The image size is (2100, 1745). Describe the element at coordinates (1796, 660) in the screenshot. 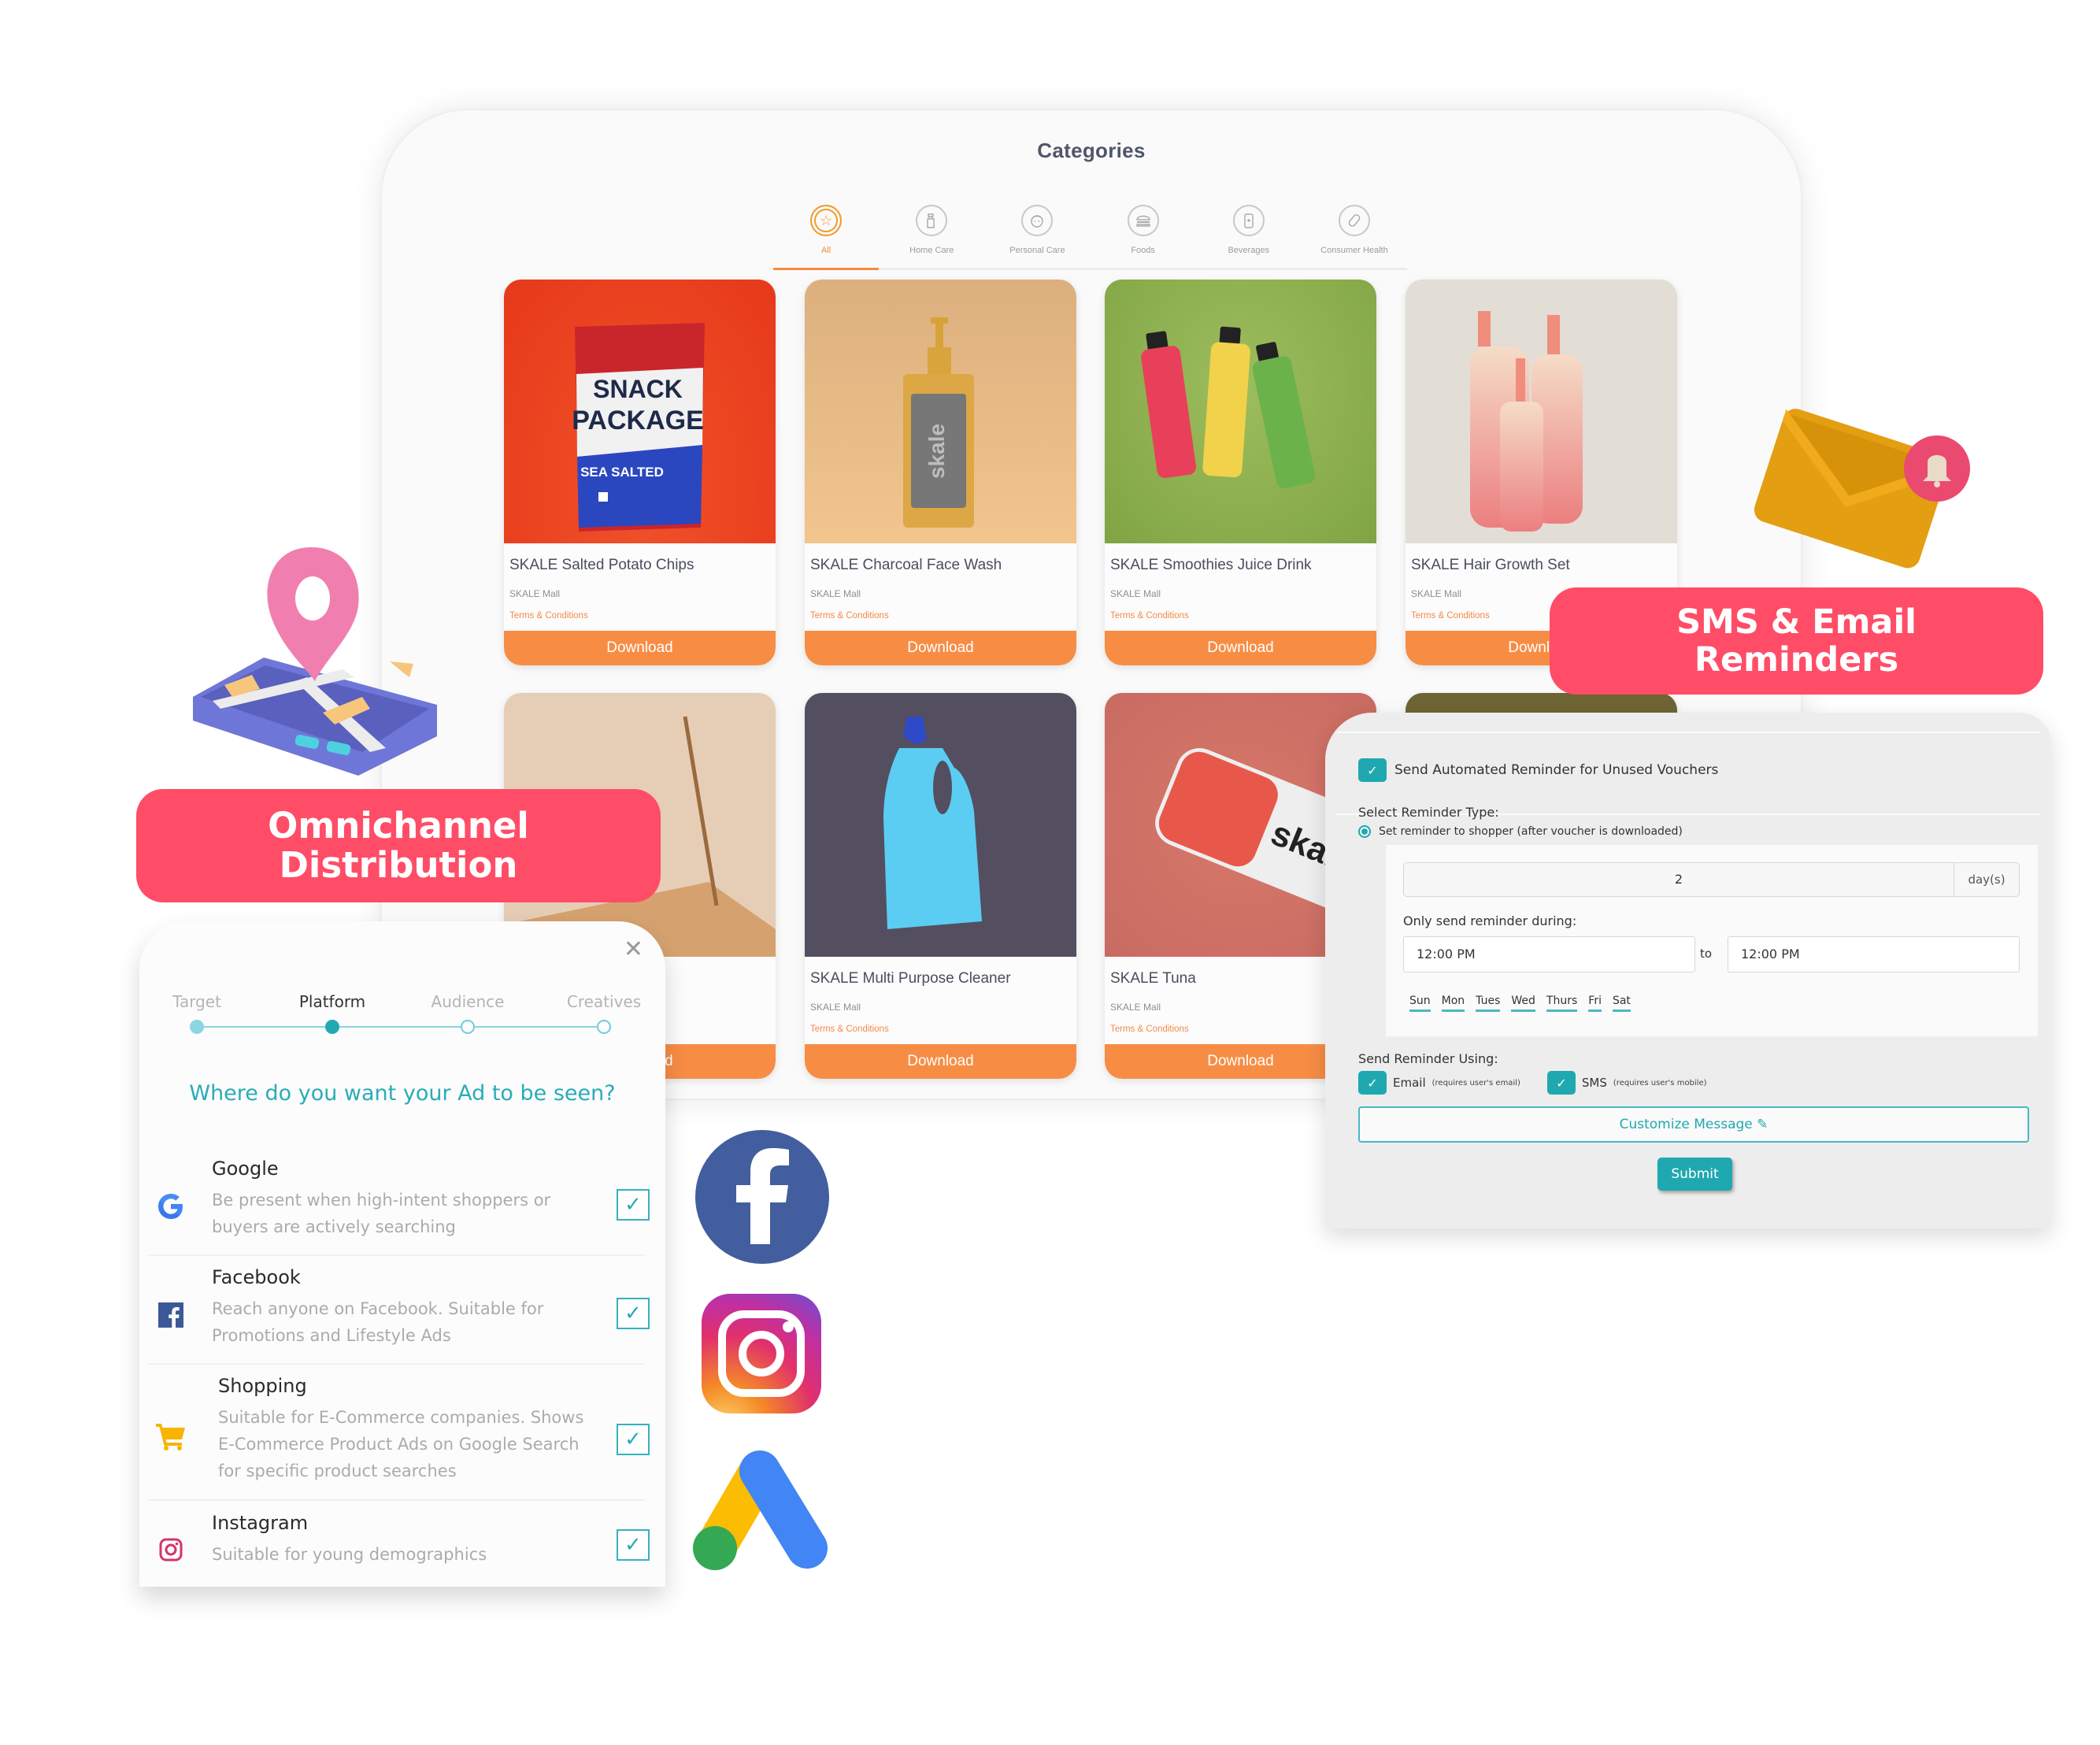

I see `badge-line: Reminders` at that location.